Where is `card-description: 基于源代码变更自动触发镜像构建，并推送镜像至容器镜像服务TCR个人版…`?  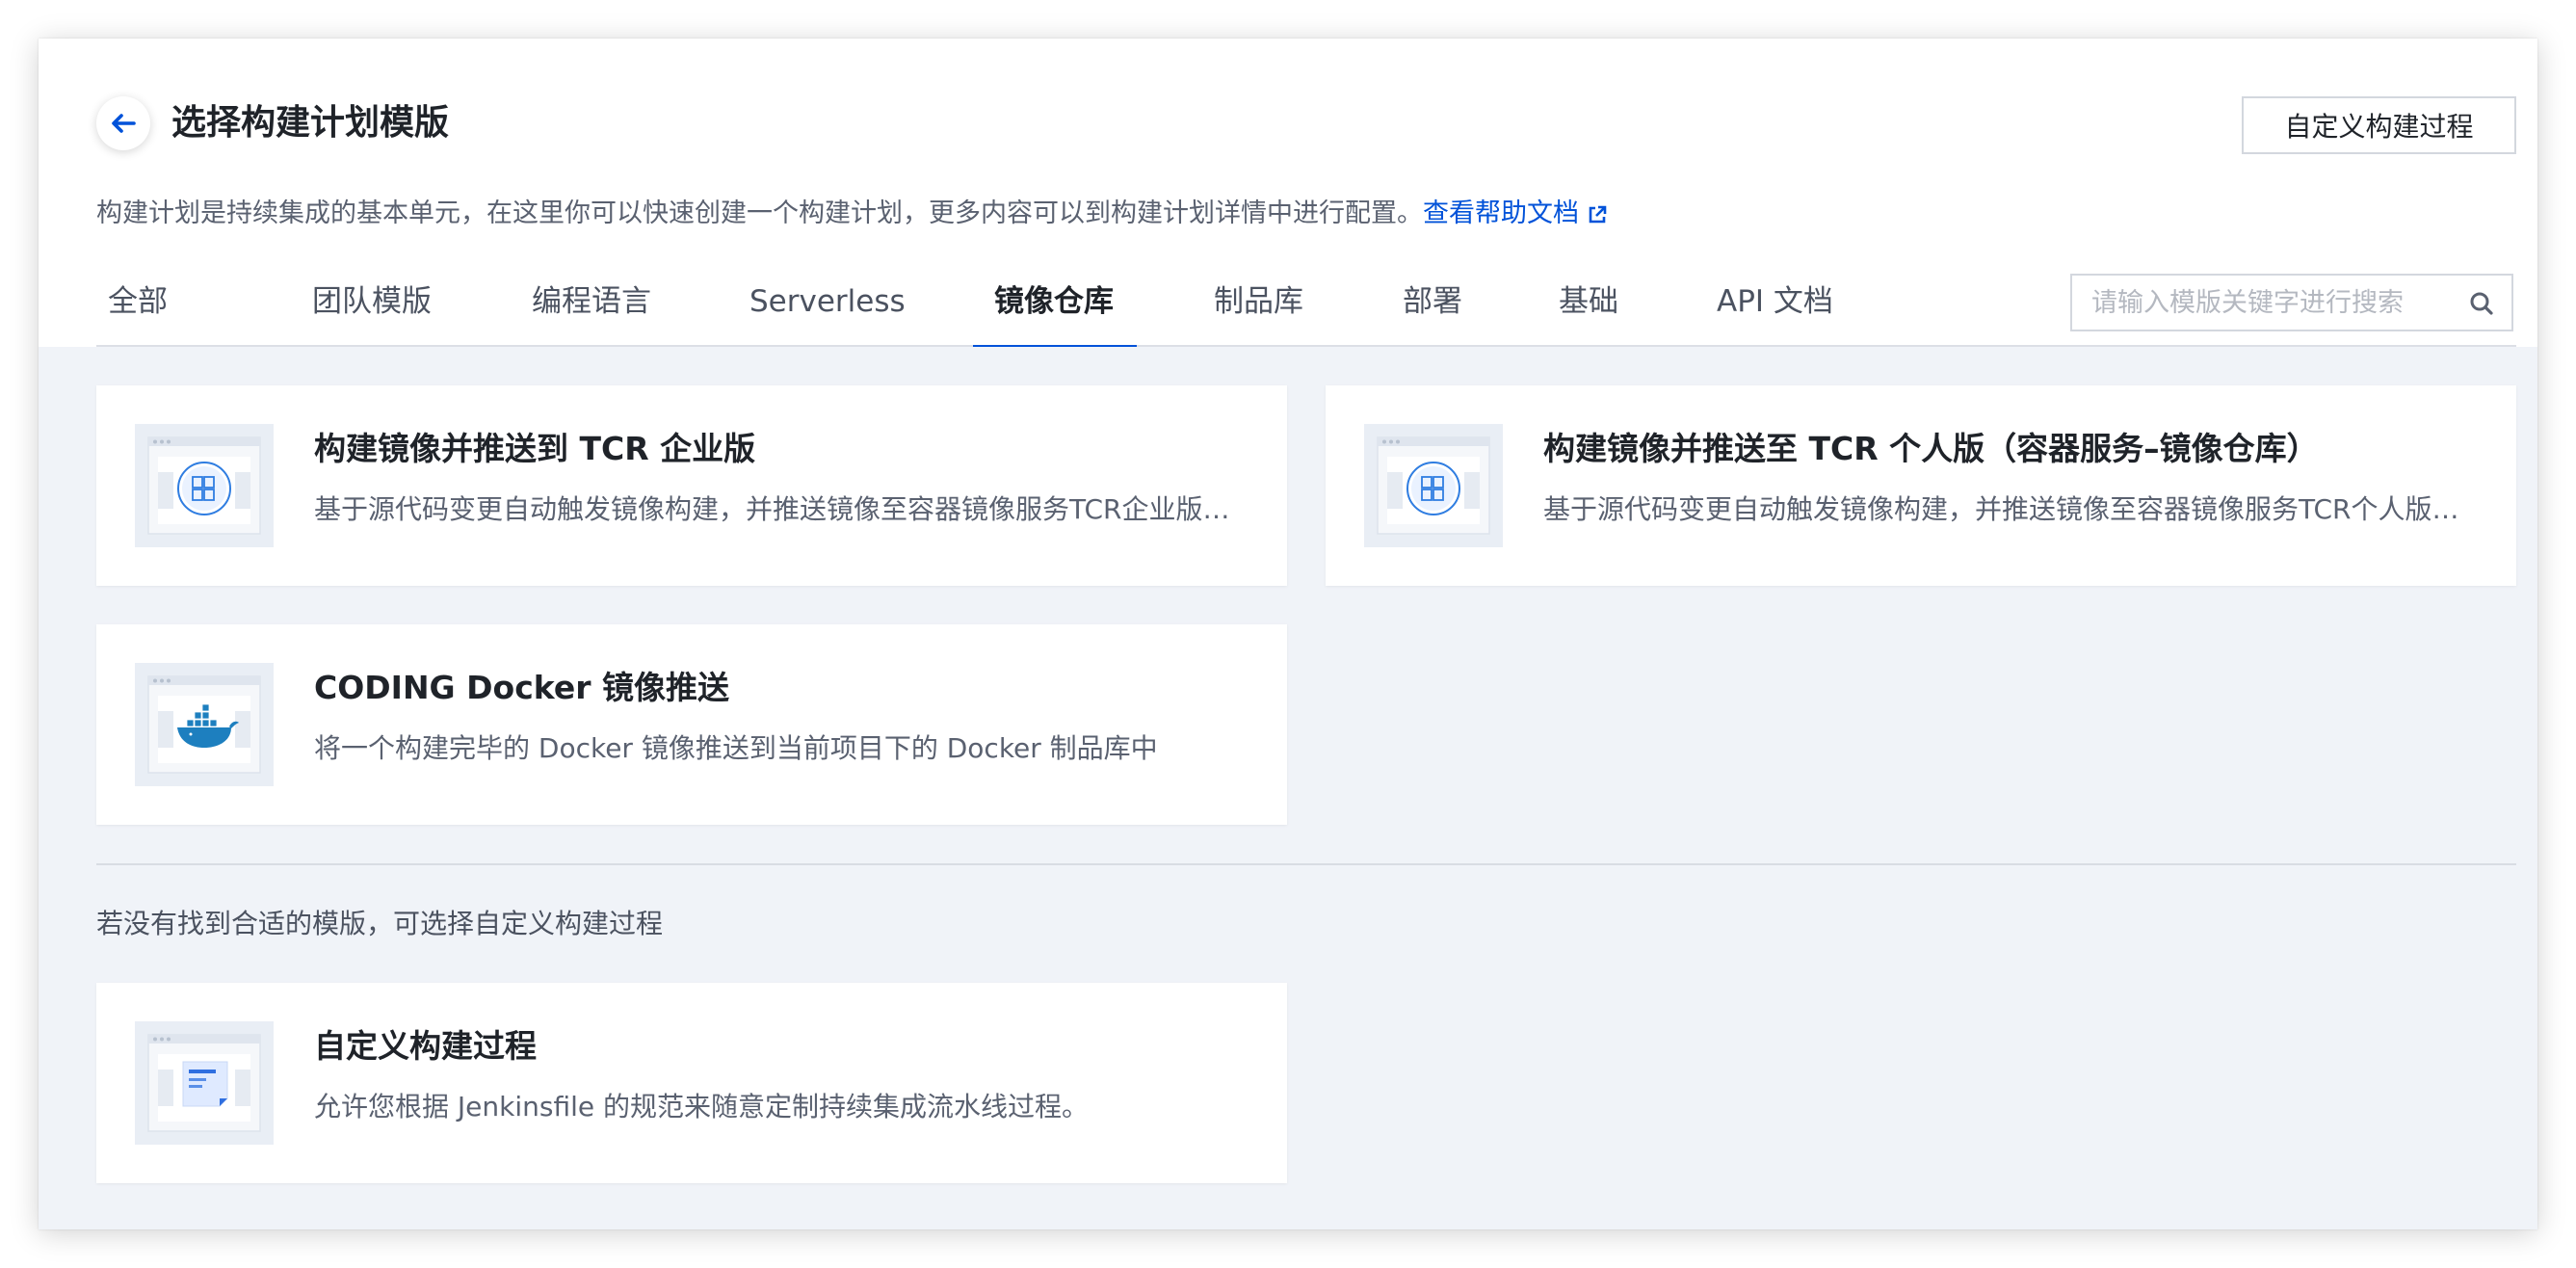 card-description: 基于源代码变更自动触发镜像构建，并推送镜像至容器镜像服务TCR个人版… is located at coordinates (2001, 509).